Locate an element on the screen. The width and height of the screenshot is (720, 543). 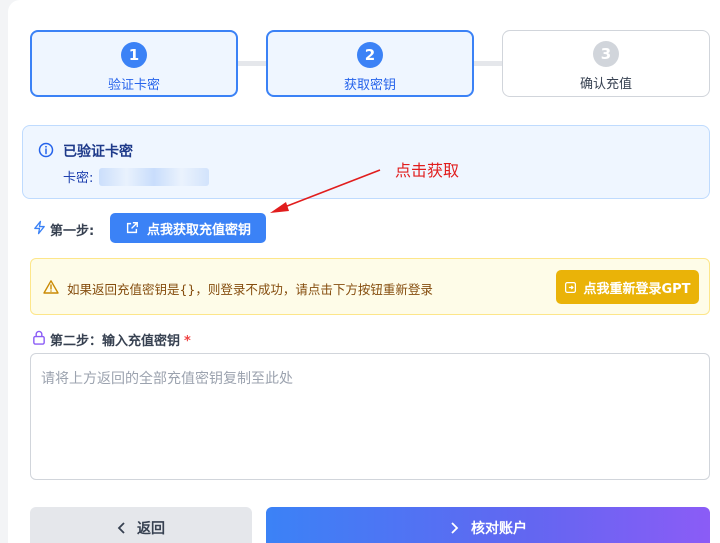
step-2: 2 获取密钥 is located at coordinates (370, 63).